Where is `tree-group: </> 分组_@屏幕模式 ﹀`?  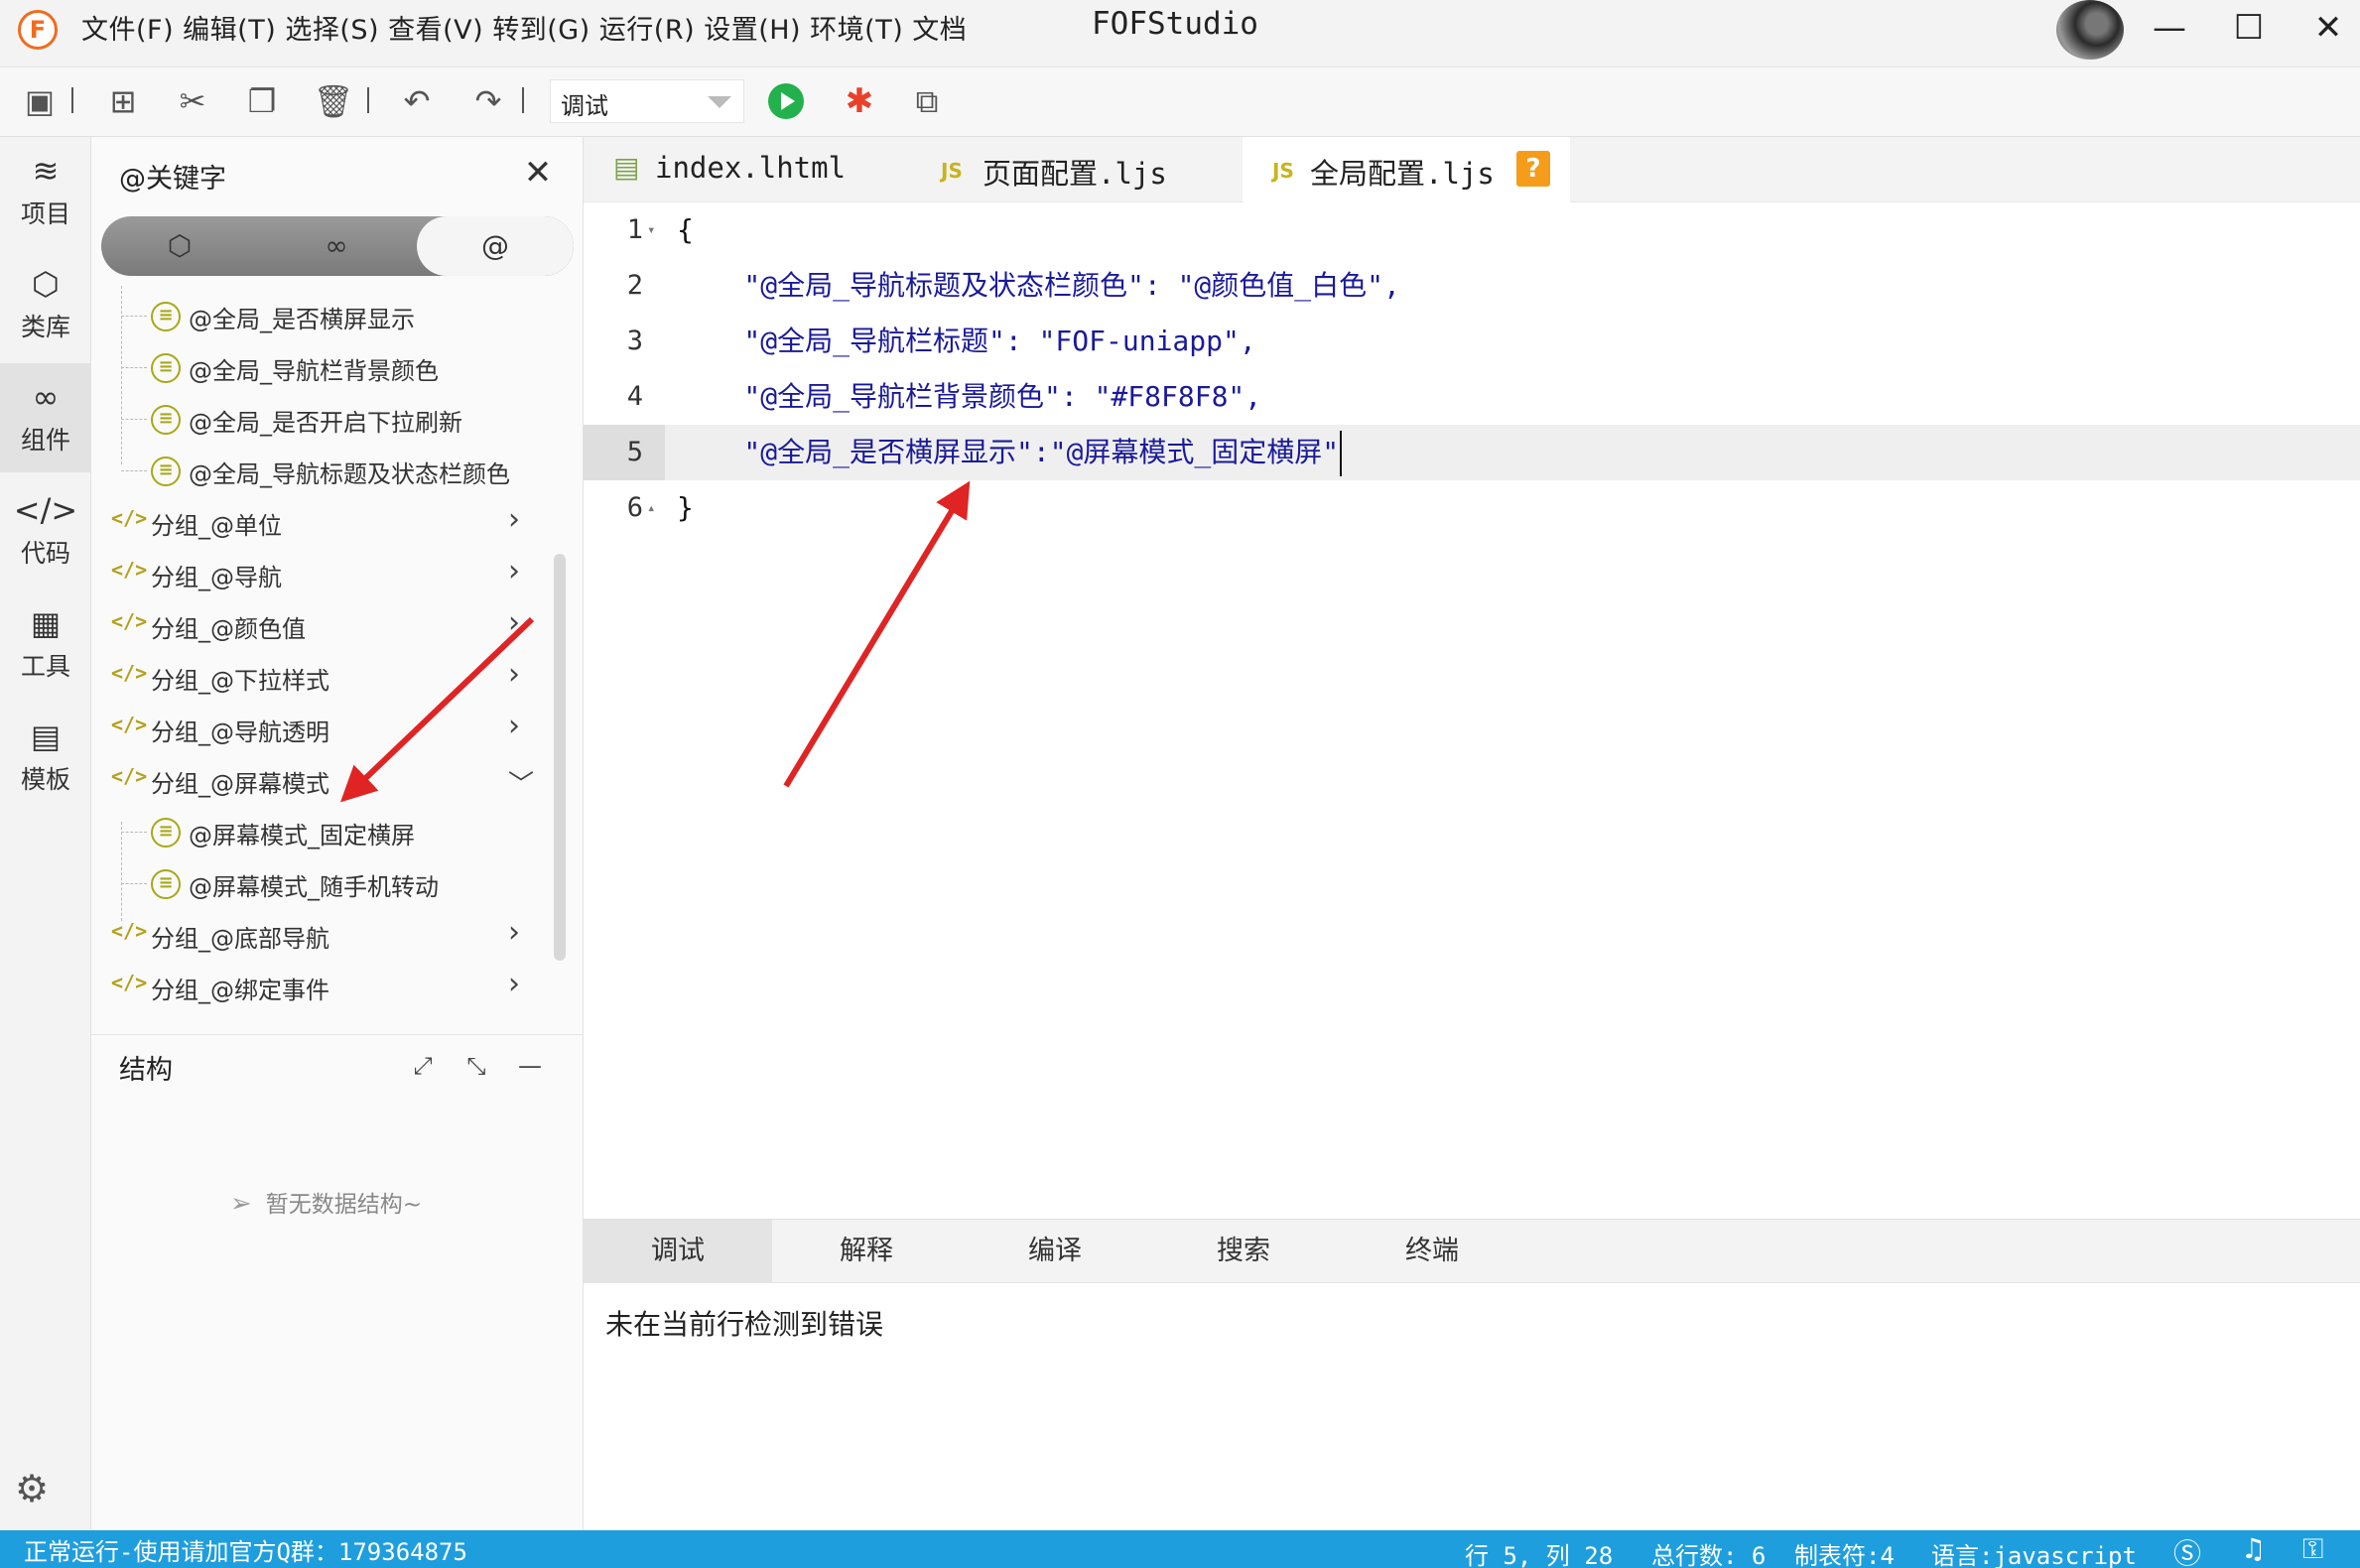
tree-group: </> 分组_@屏幕模式 ﹀ is located at coordinates (319, 780).